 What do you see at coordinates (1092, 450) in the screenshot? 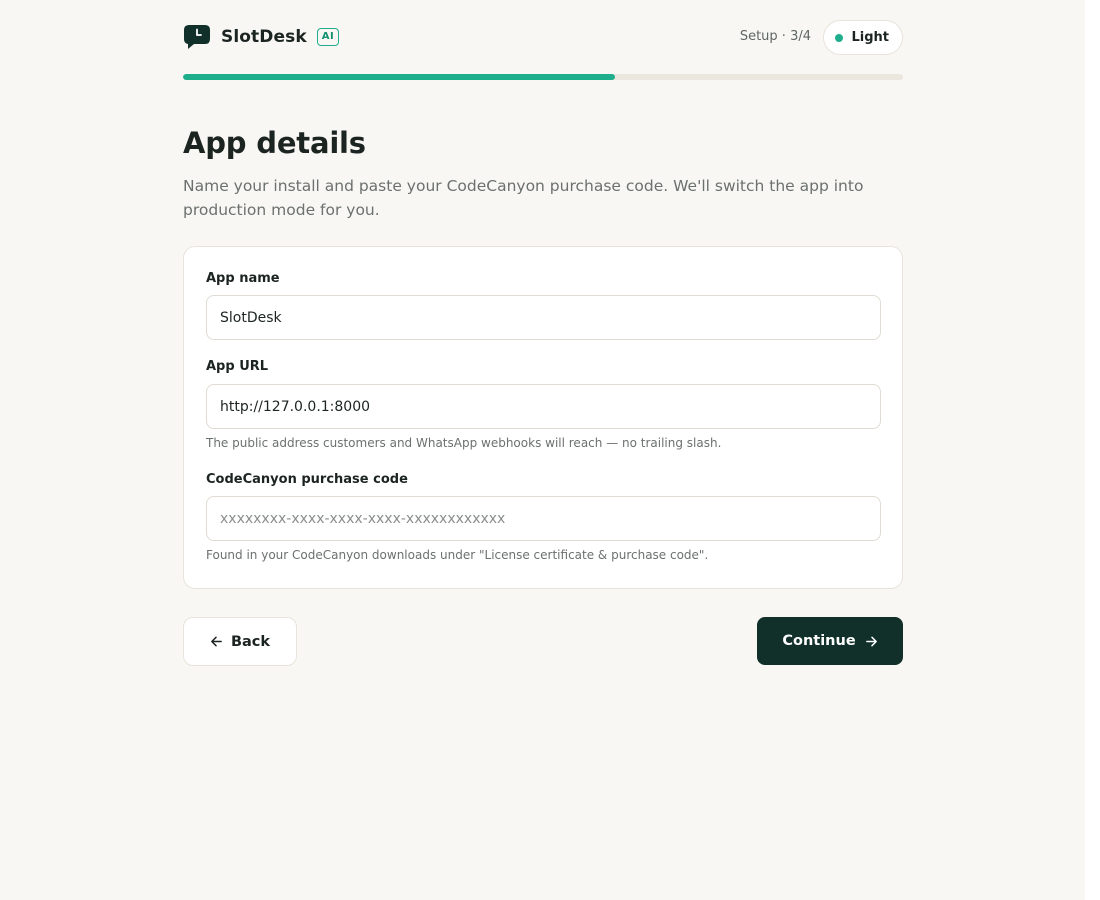
I see `scrollbar-track` at bounding box center [1092, 450].